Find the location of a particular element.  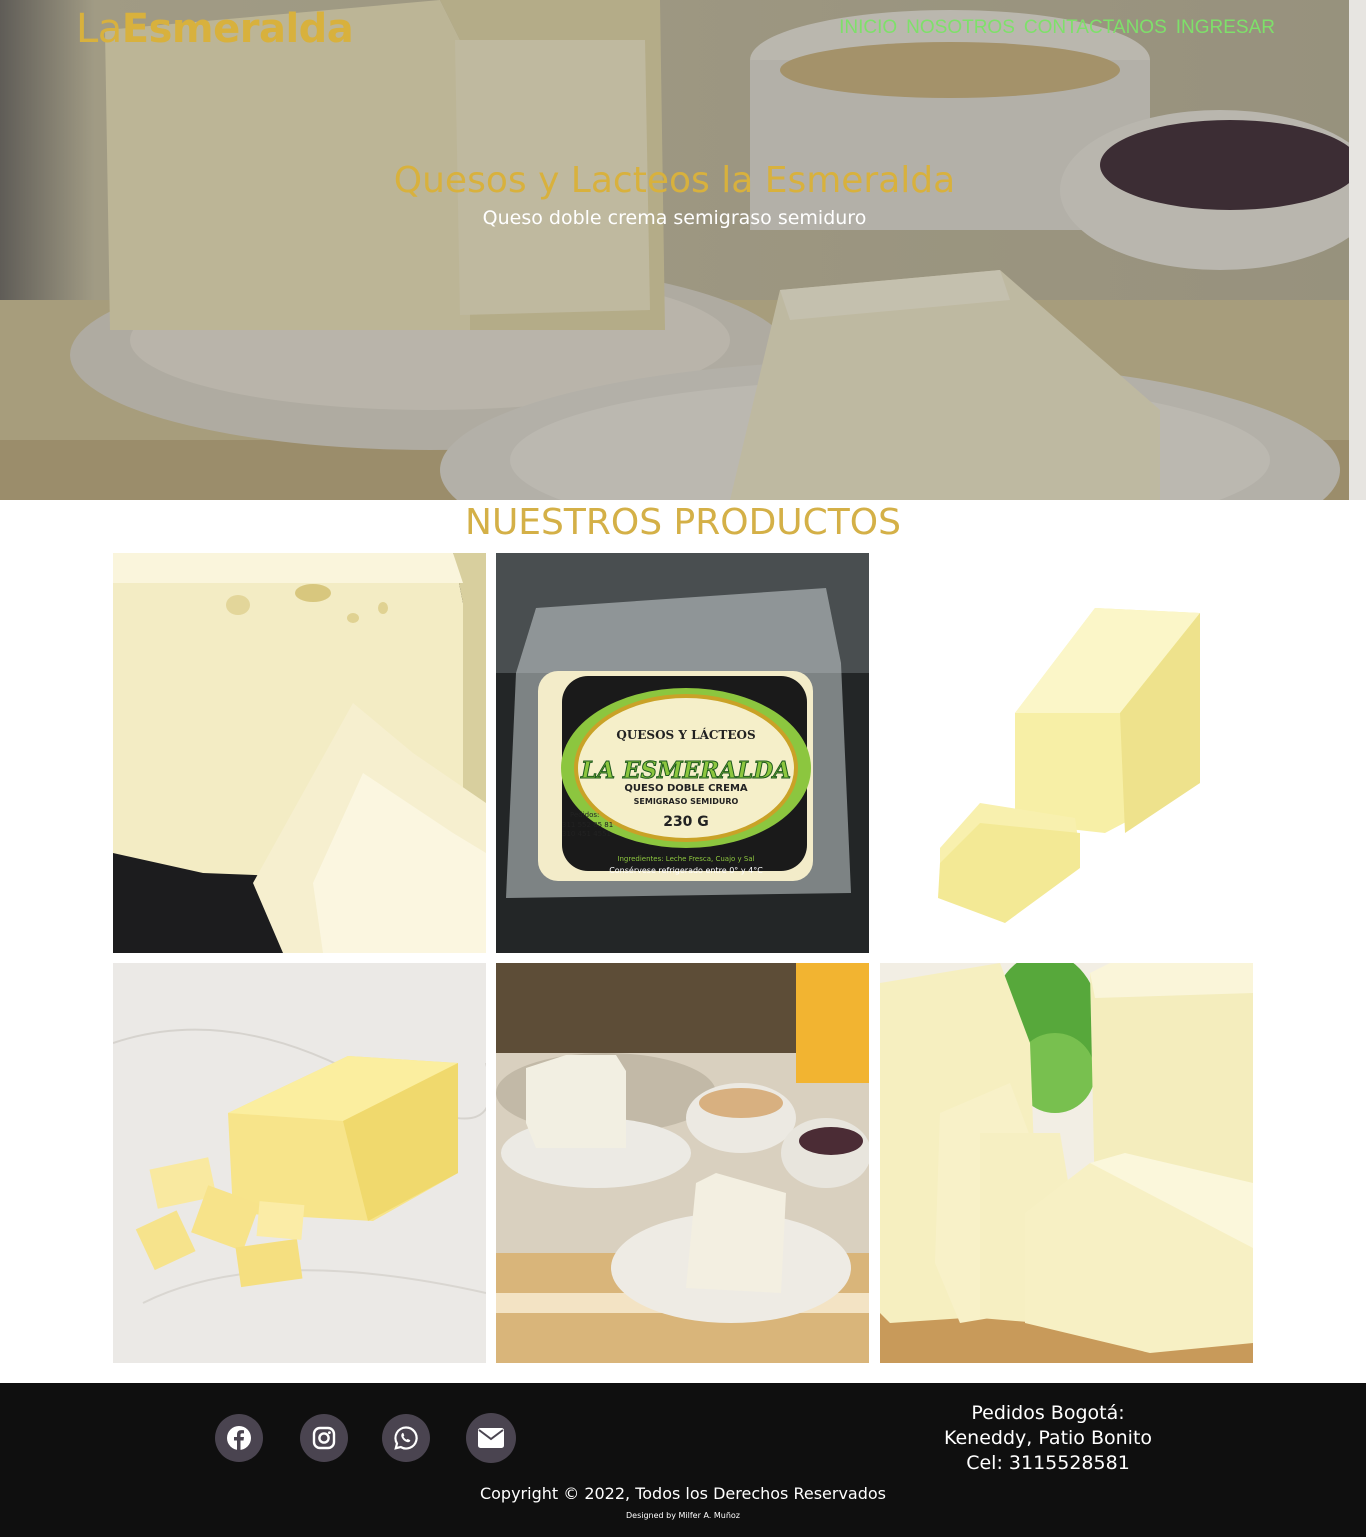

package-ingredients: Ingredientes: Leche Fresca, Cuajo y Sal is located at coordinates (685, 859).